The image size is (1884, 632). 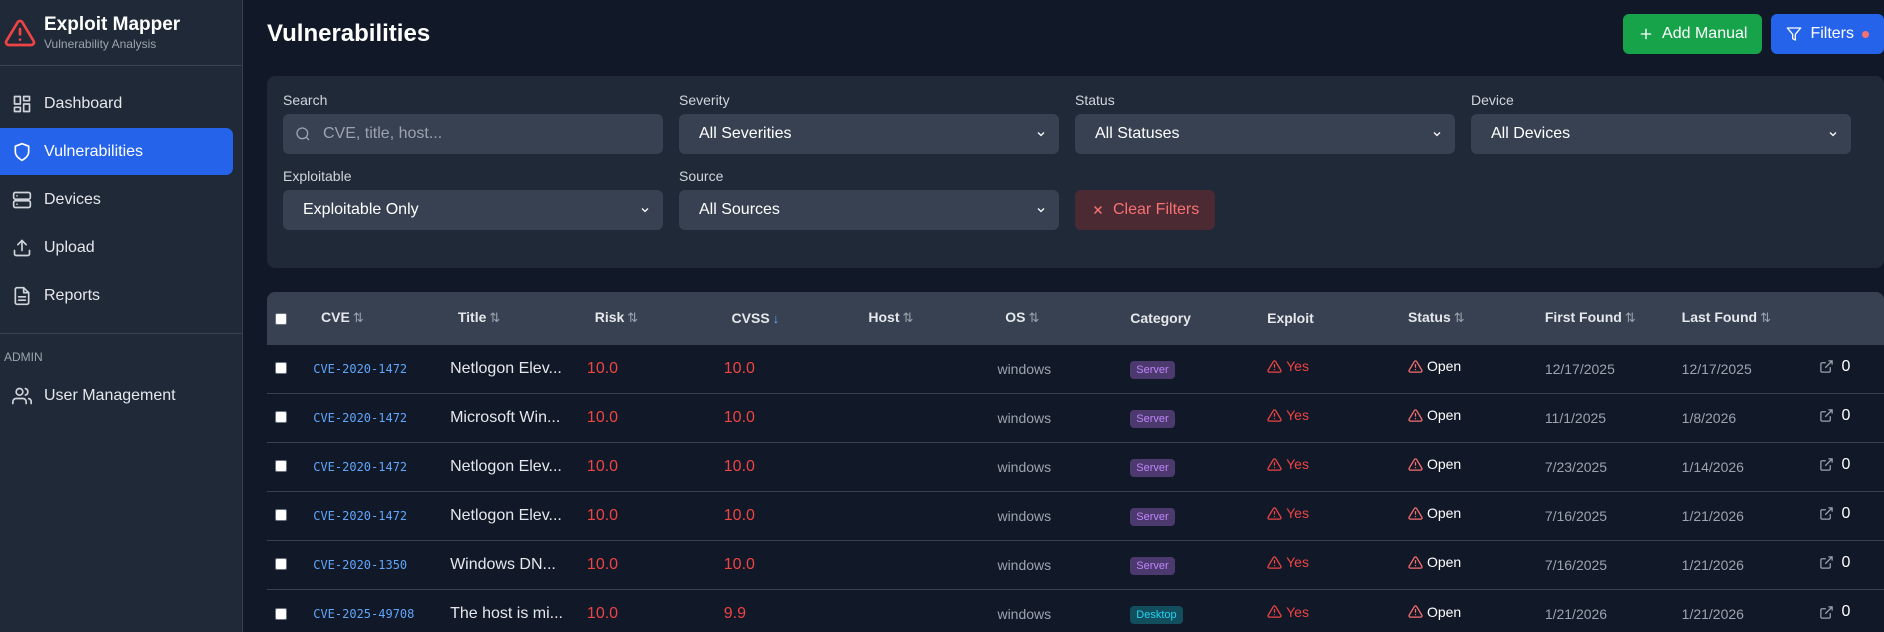 I want to click on sidebar-item-upload: Upload, so click(x=116, y=247).